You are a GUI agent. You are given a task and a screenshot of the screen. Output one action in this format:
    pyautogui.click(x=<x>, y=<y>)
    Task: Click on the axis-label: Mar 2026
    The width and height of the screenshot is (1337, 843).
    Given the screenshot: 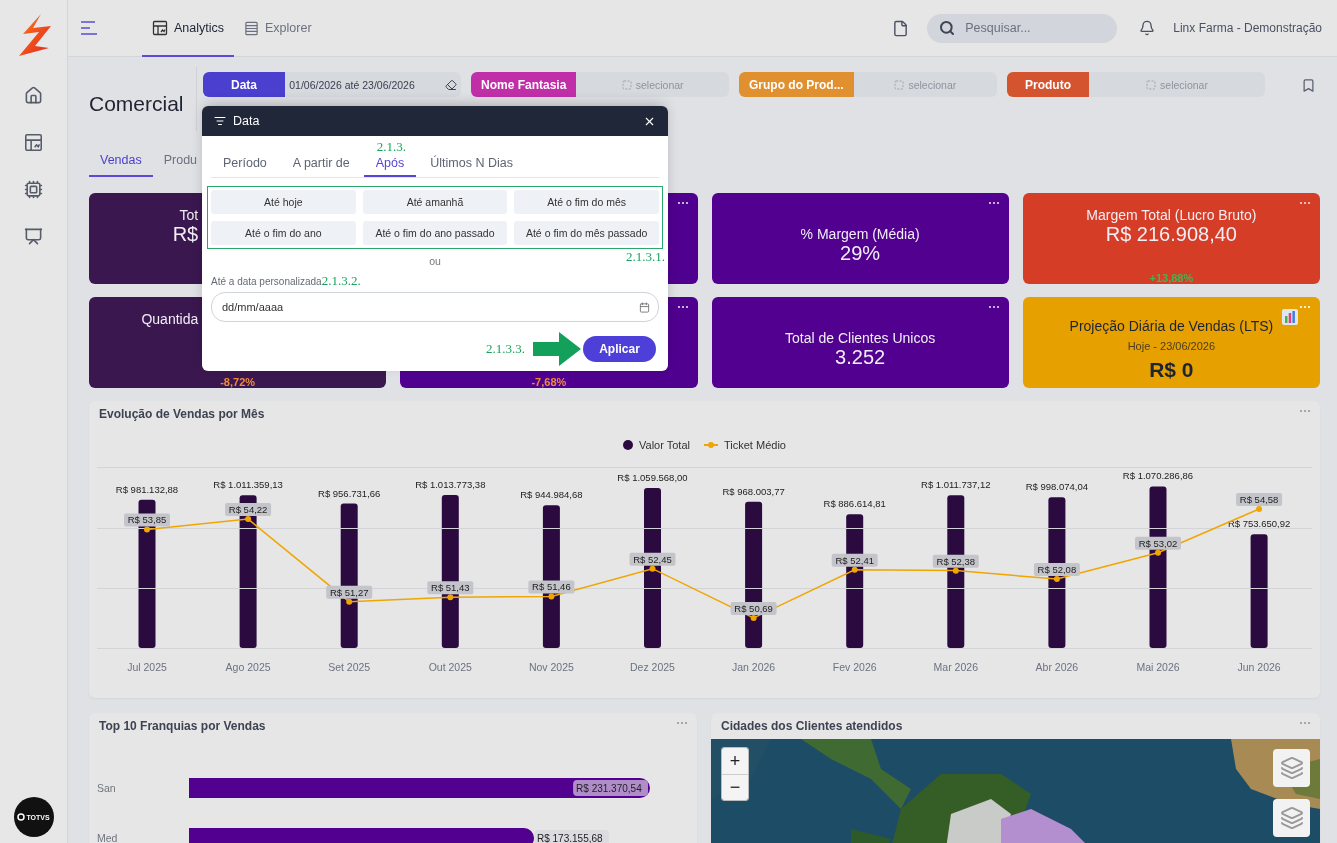 What is the action you would take?
    pyautogui.click(x=955, y=667)
    